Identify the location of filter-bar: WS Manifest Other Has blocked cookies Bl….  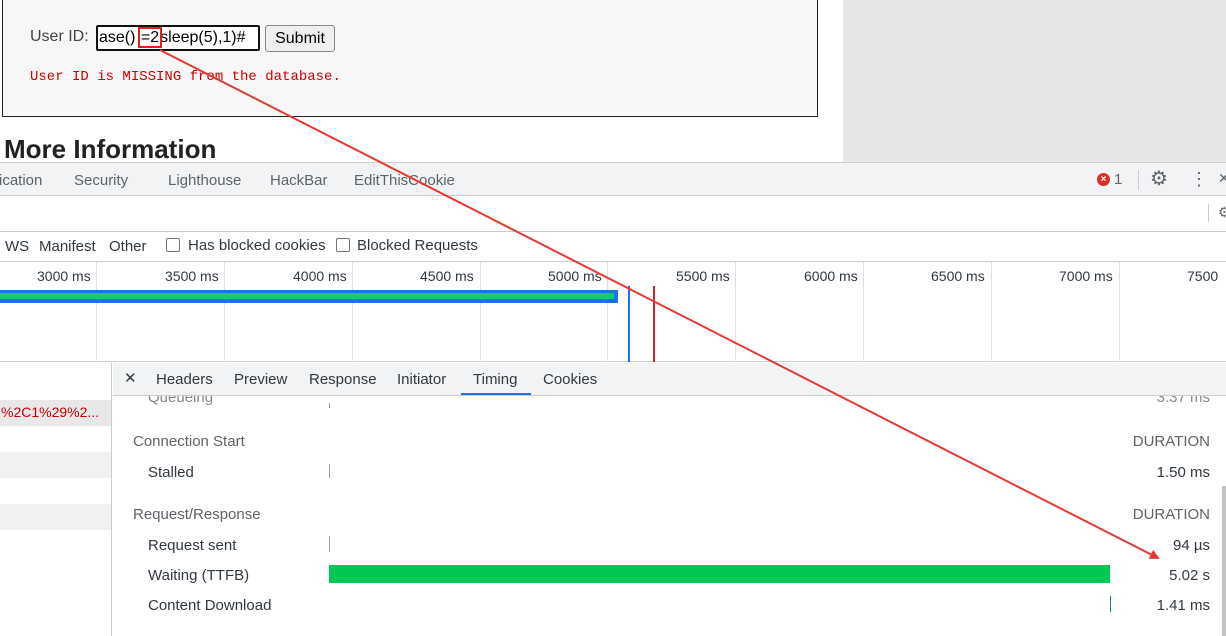
(613, 247).